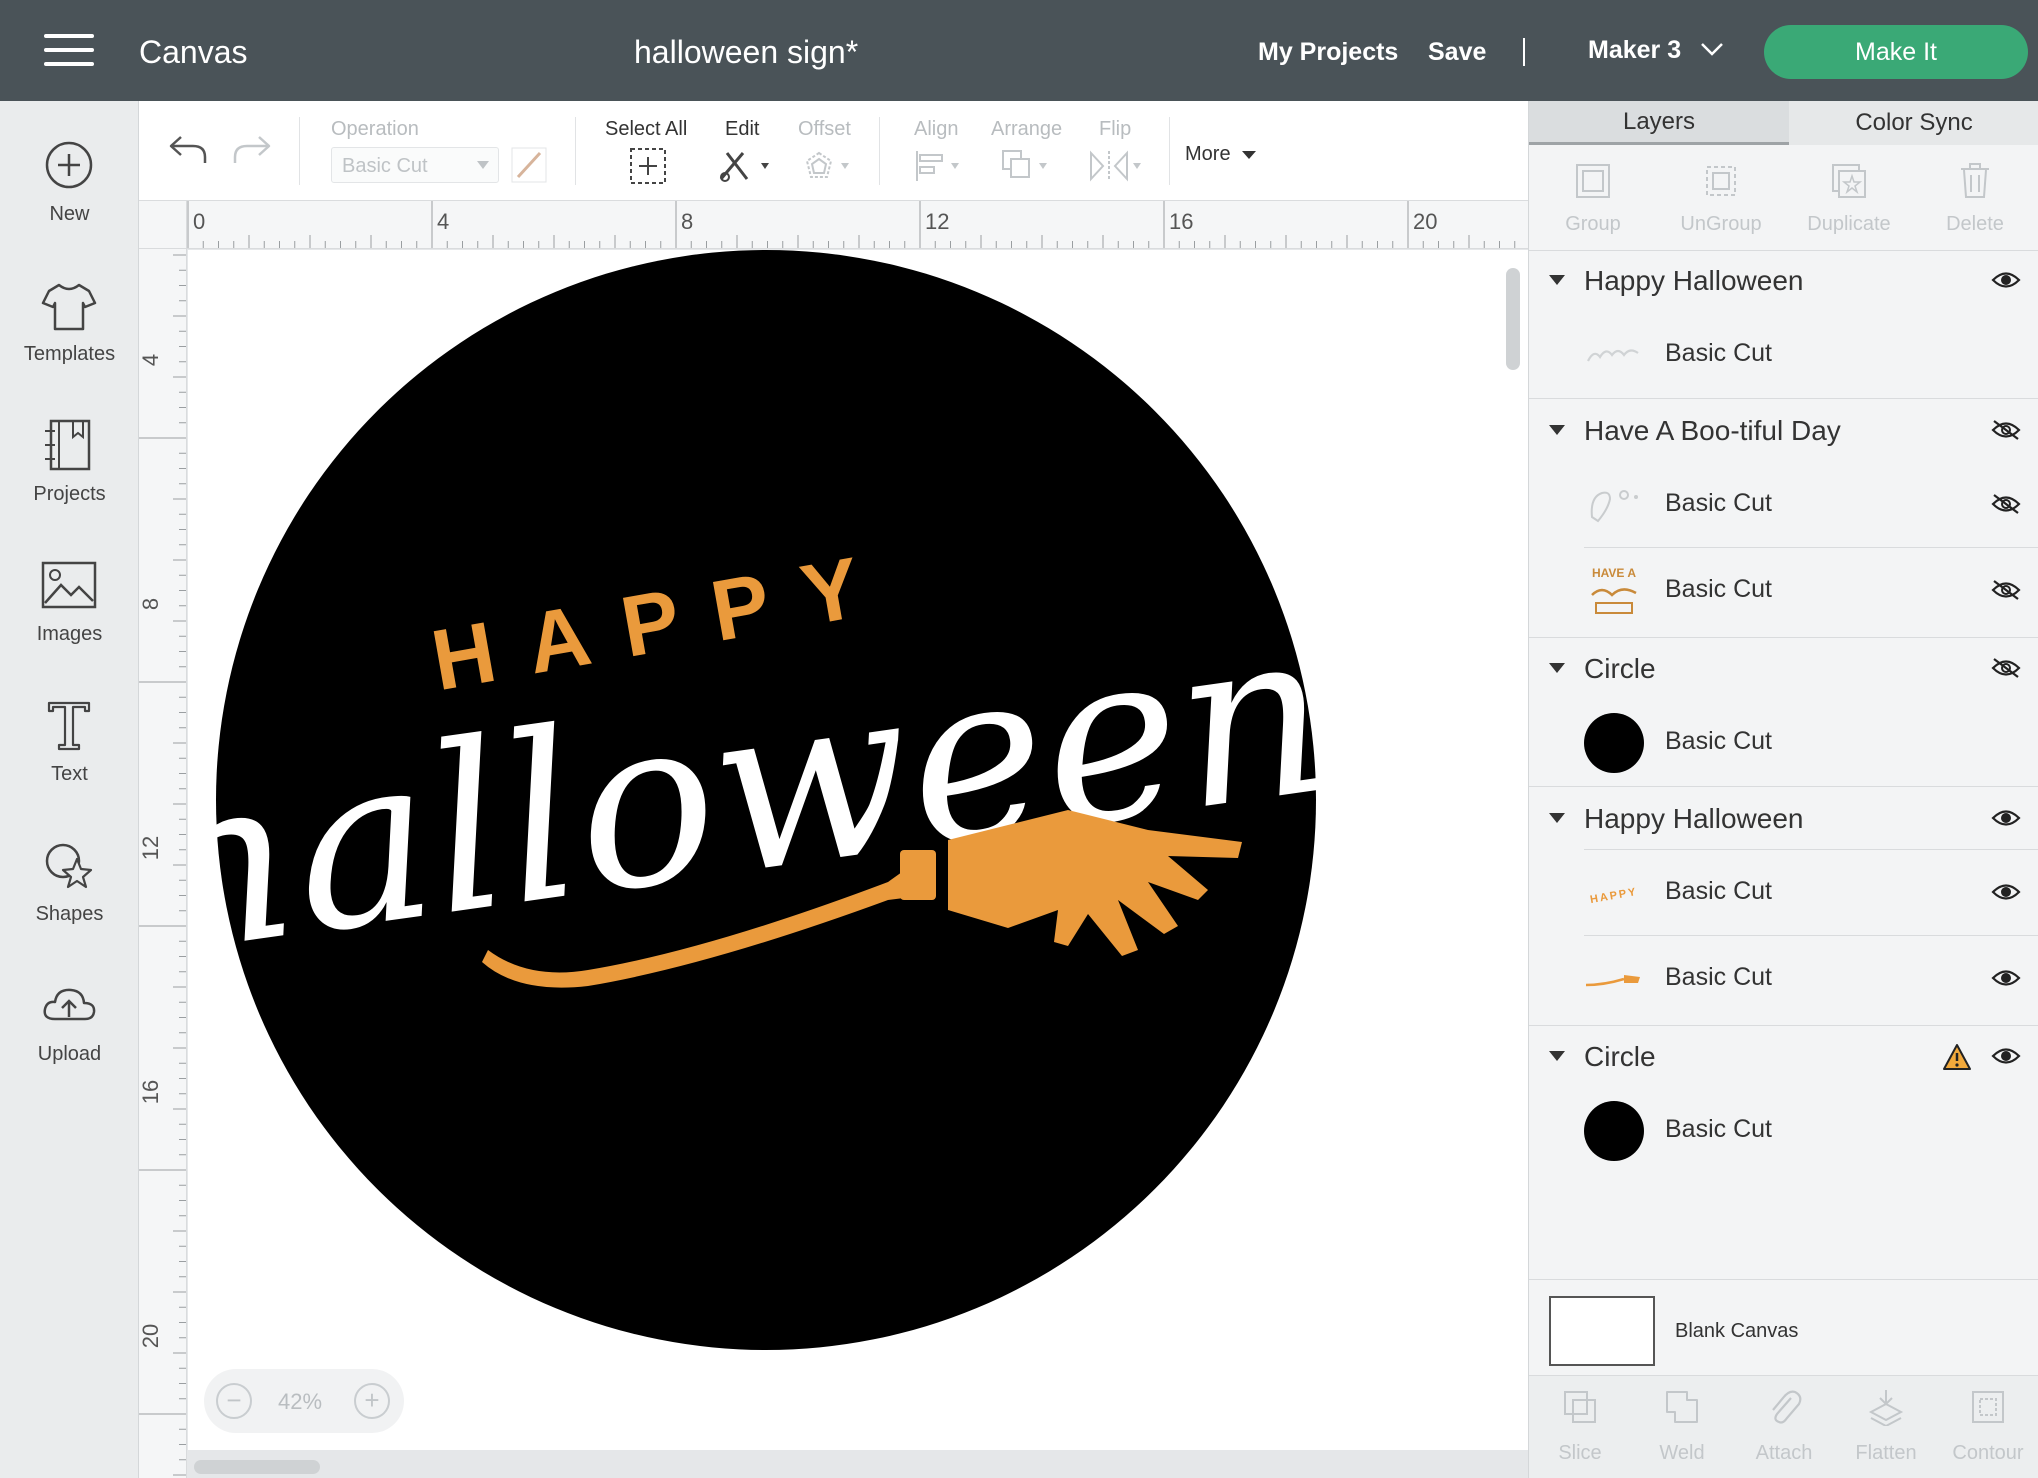  Describe the element at coordinates (1975, 224) in the screenshot. I see `delete-label: Delete` at that location.